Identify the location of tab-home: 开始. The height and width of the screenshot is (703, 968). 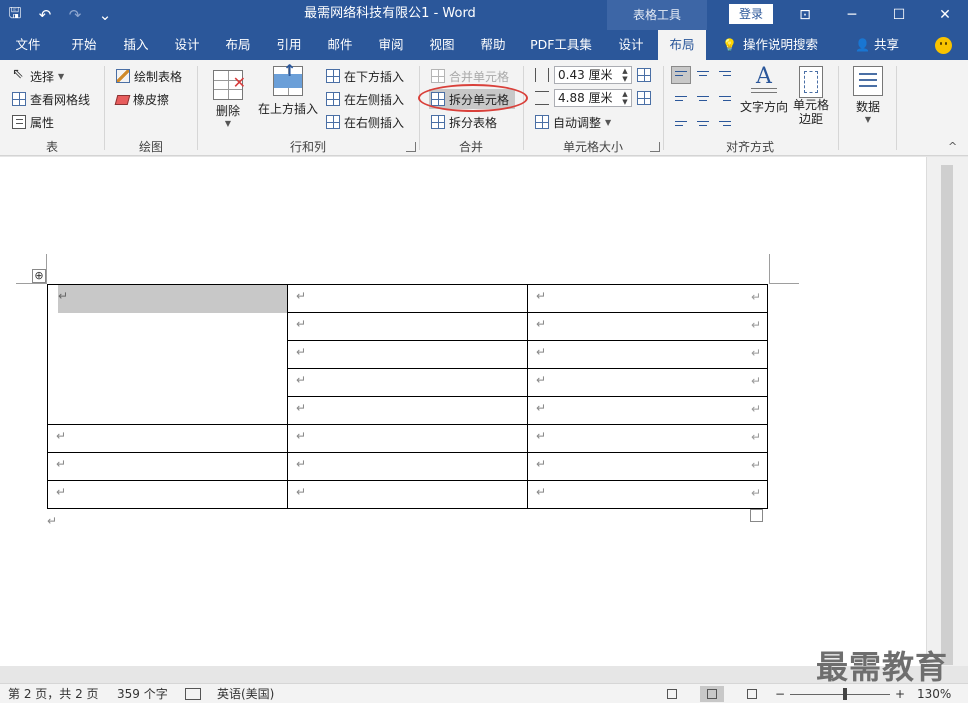
(84, 45).